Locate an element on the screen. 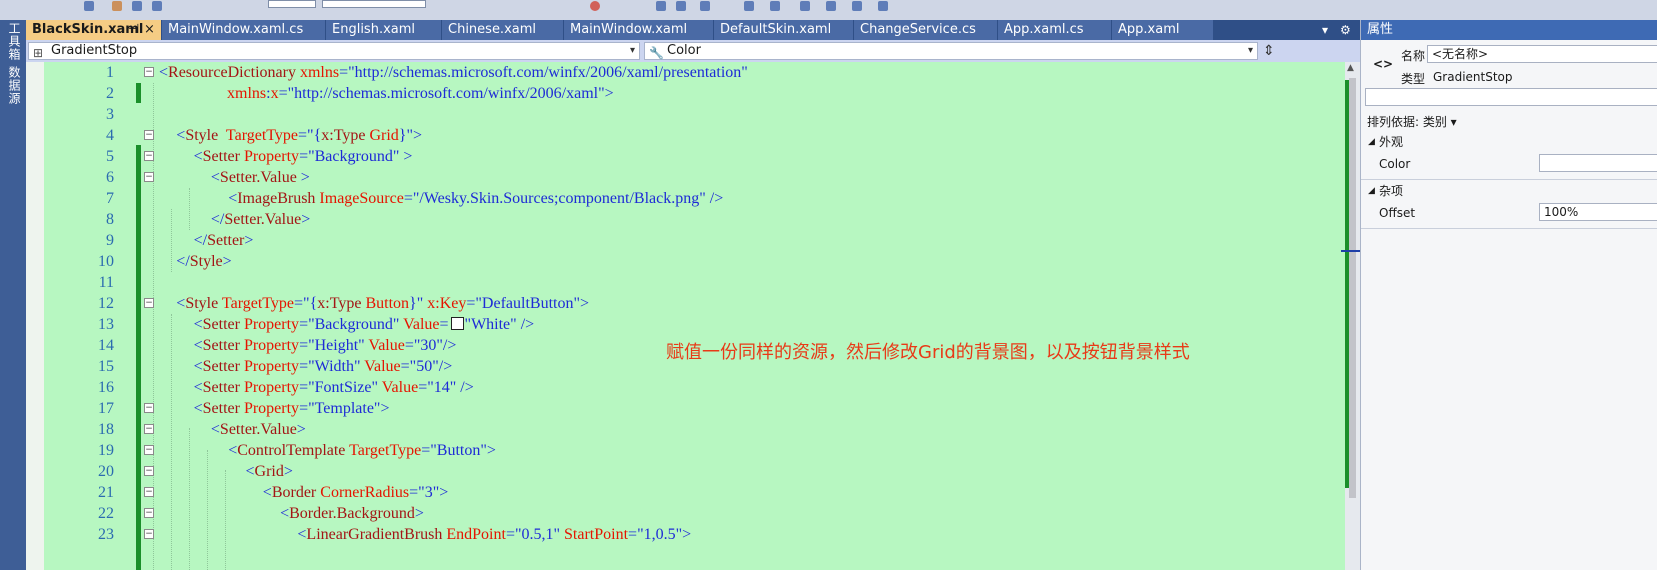  tab-overflow-icon: ▾ is located at coordinates (1325, 30).